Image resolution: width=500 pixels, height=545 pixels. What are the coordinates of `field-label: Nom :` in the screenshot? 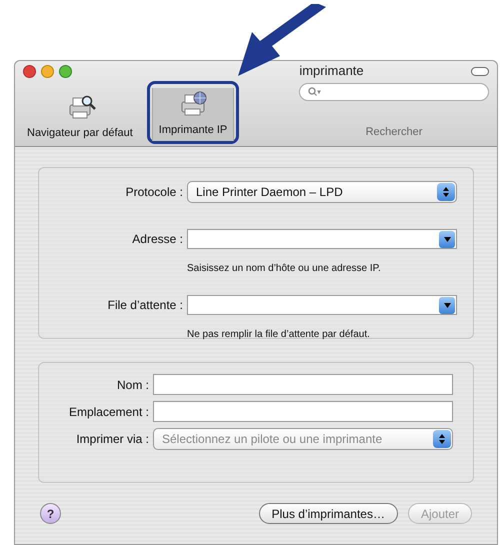 It's located at (132, 385).